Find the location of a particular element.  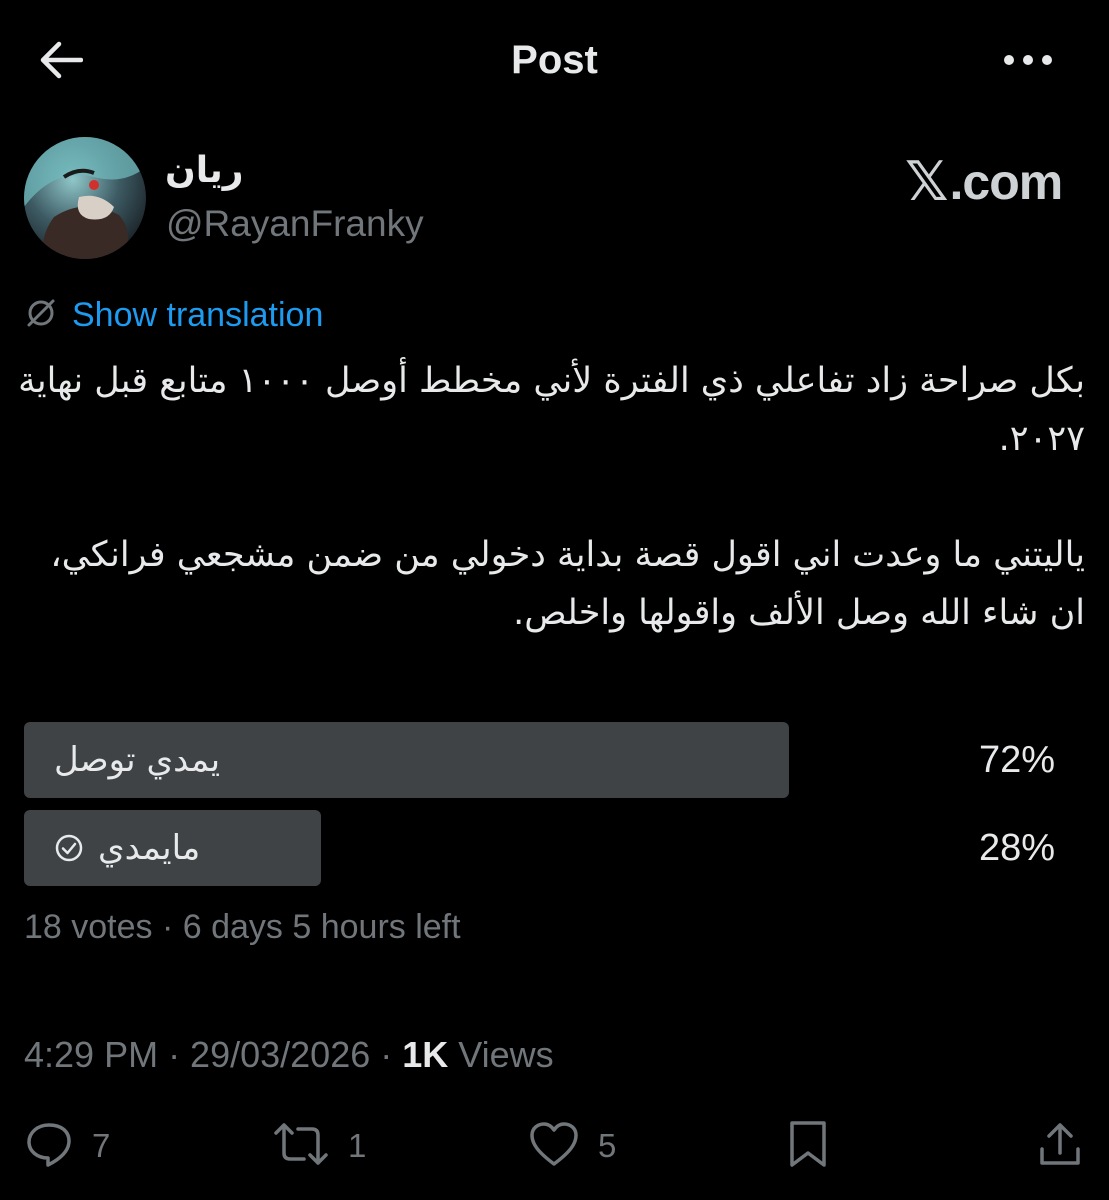

bookmark-icon is located at coordinates (808, 1146).